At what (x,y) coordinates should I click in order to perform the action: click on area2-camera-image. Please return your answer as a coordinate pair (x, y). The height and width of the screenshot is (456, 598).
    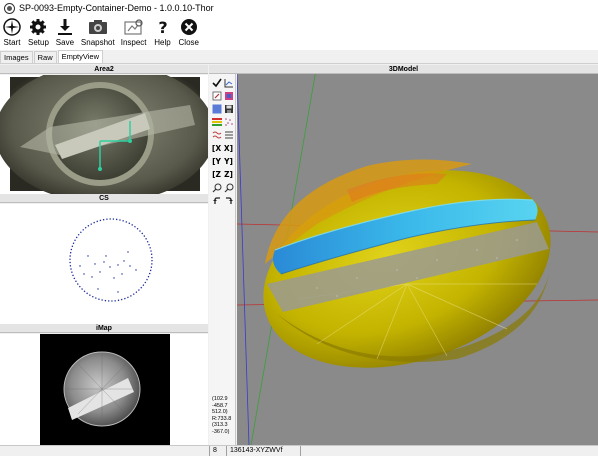
    Looking at the image, I should click on (107, 133).